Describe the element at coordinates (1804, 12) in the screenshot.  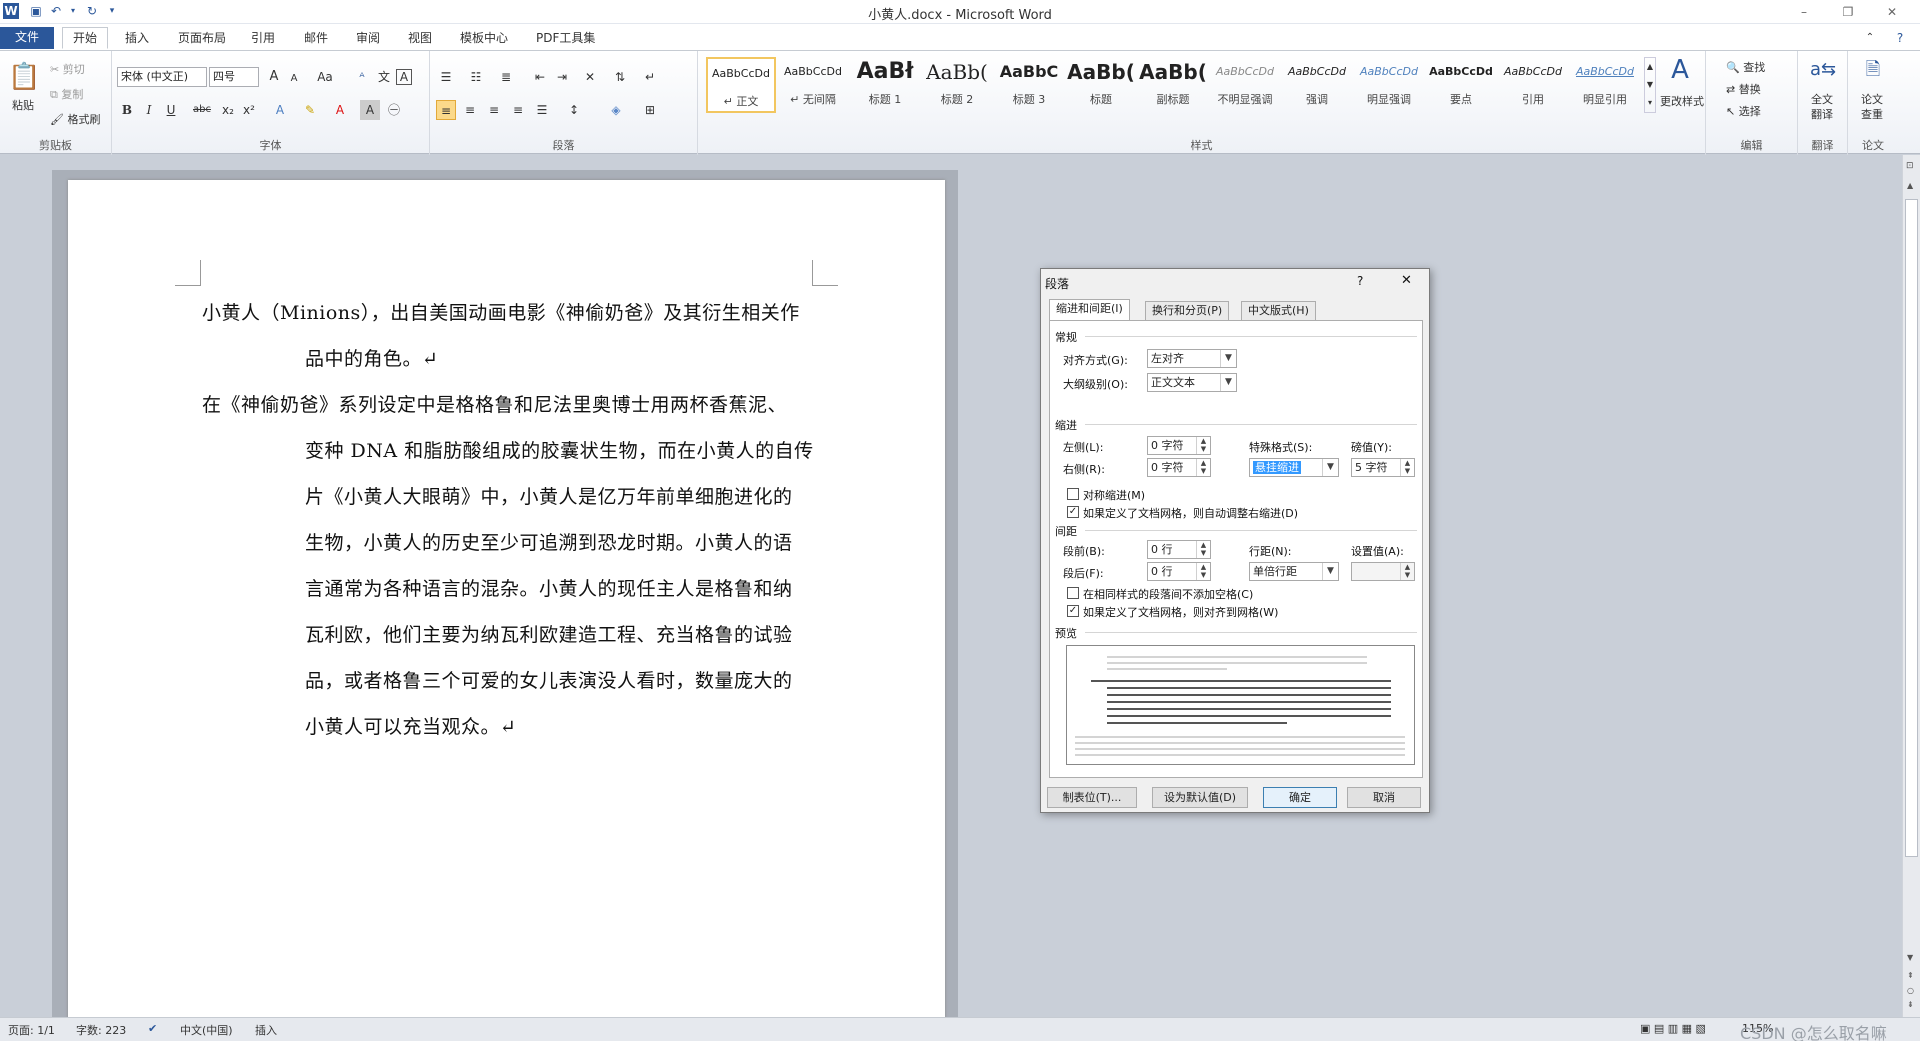
I see `minimize-button: –` at that location.